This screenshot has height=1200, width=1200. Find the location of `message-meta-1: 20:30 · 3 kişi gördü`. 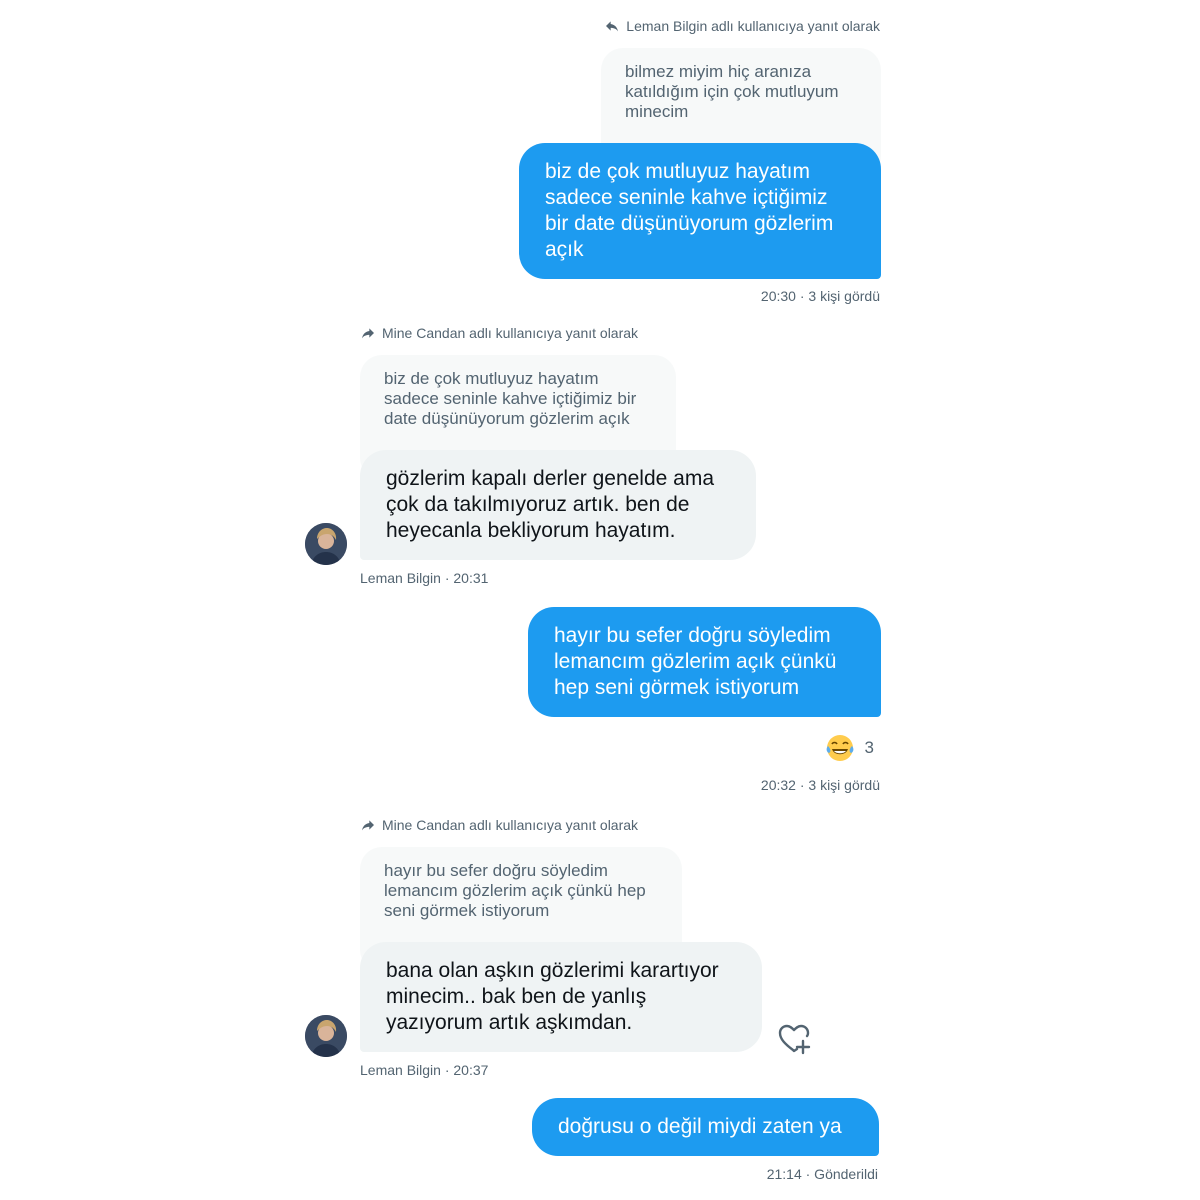

message-meta-1: 20:30 · 3 kişi gördü is located at coordinates (820, 296).